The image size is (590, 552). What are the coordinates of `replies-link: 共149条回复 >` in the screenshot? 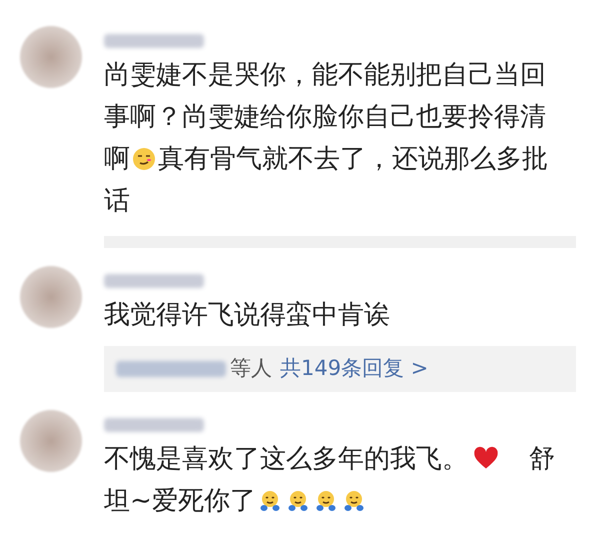 It's located at (354, 369).